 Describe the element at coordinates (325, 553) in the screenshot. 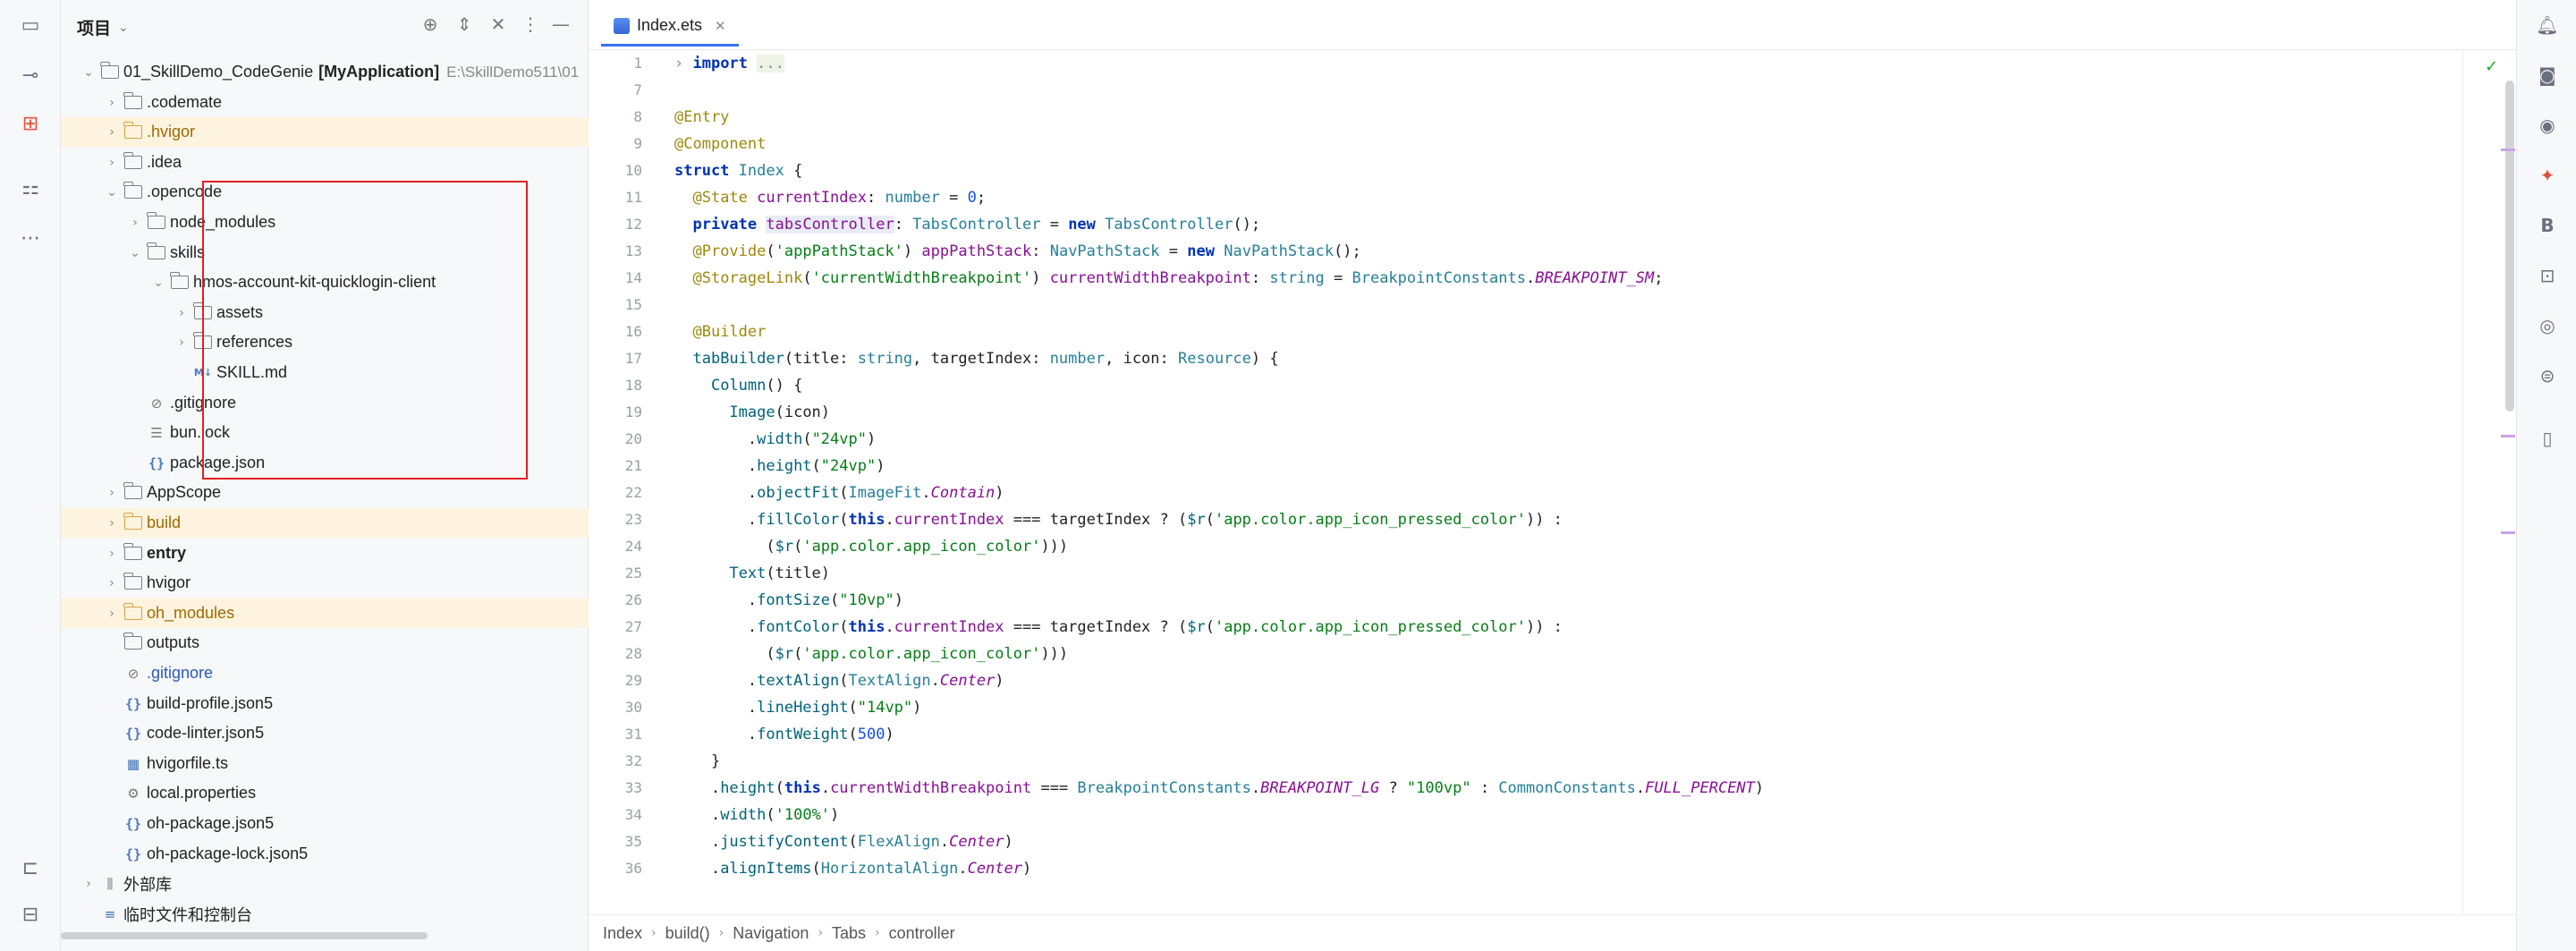

I see `tree-item: › entry` at that location.